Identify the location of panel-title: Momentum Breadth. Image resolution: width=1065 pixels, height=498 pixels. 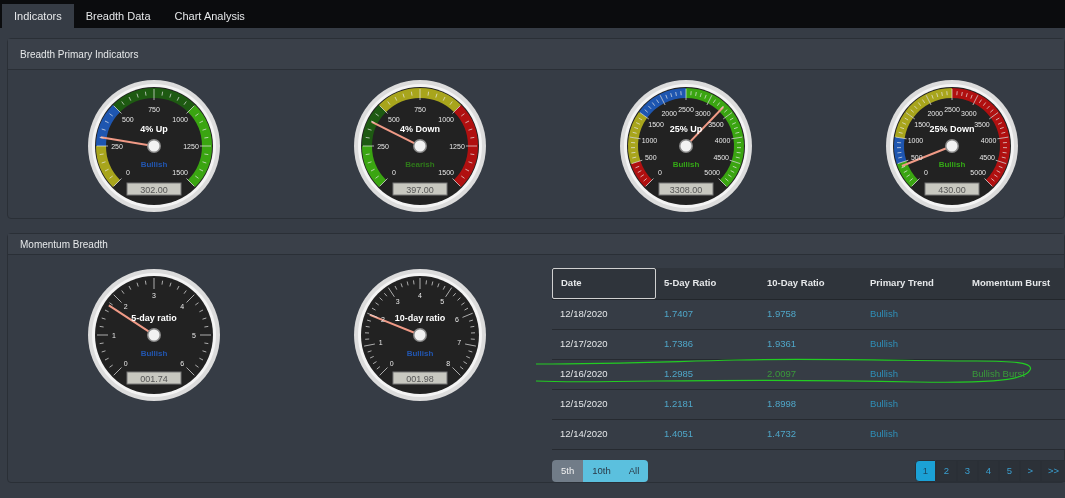
(64, 244).